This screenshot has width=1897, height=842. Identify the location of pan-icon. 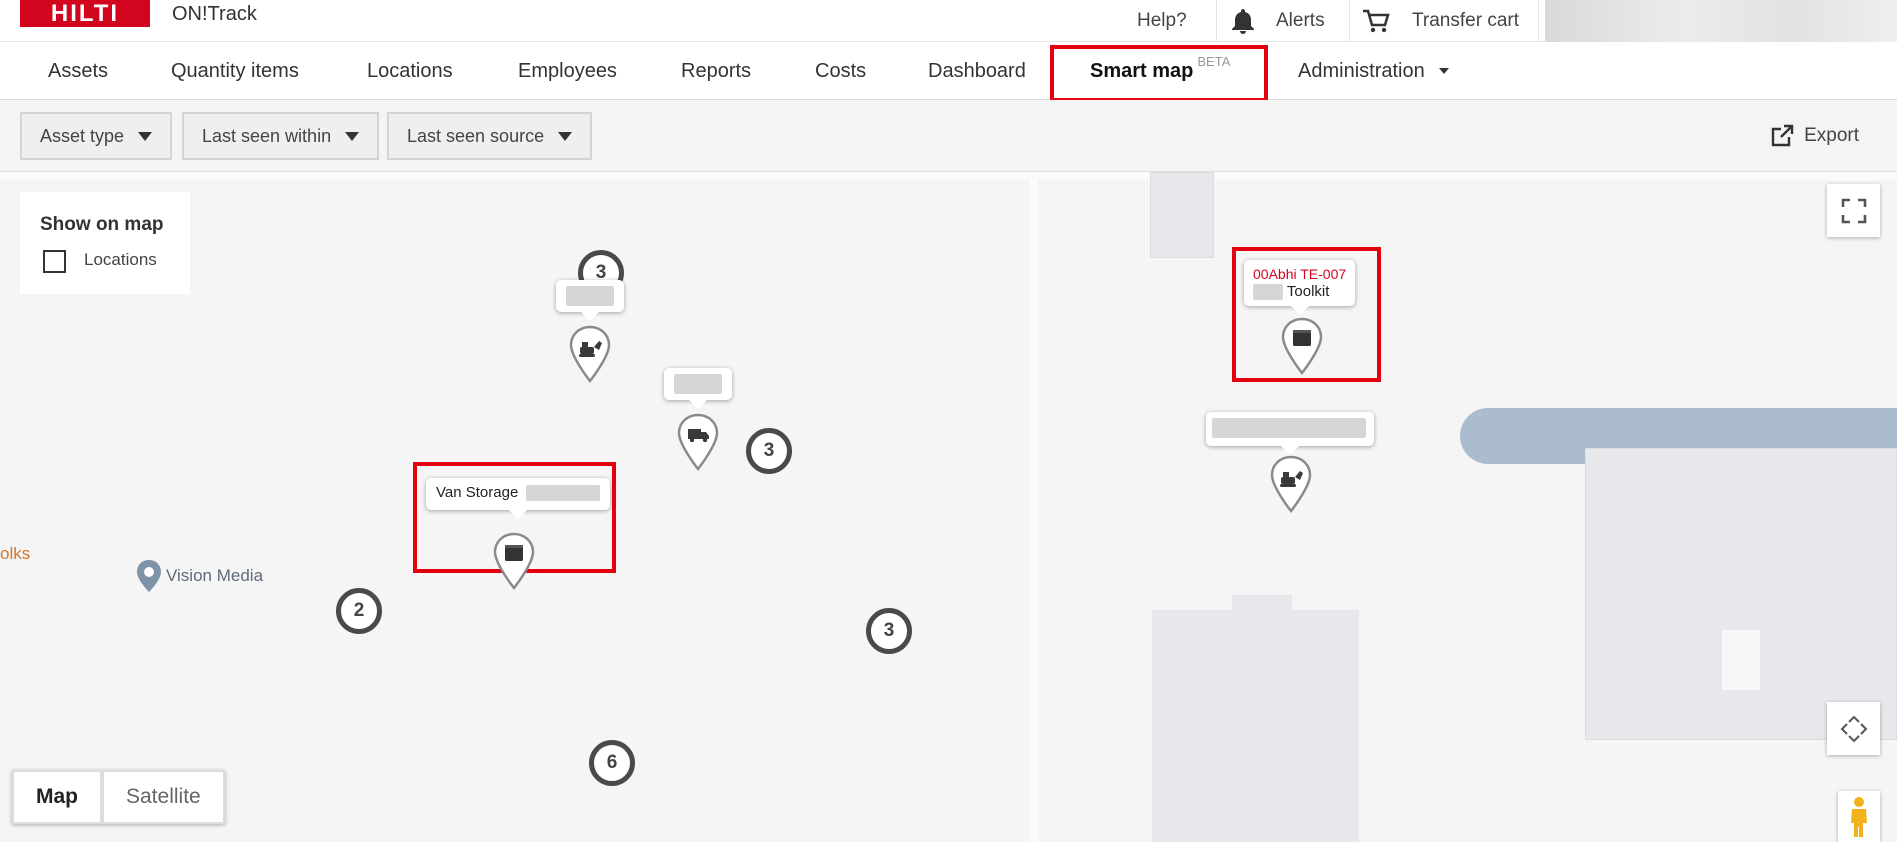
(1853, 728).